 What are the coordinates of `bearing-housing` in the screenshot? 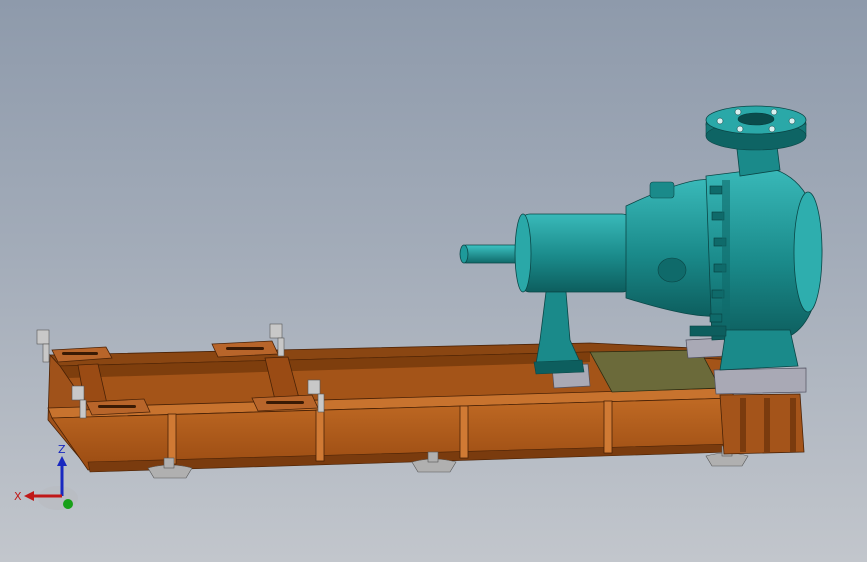 It's located at (576, 253).